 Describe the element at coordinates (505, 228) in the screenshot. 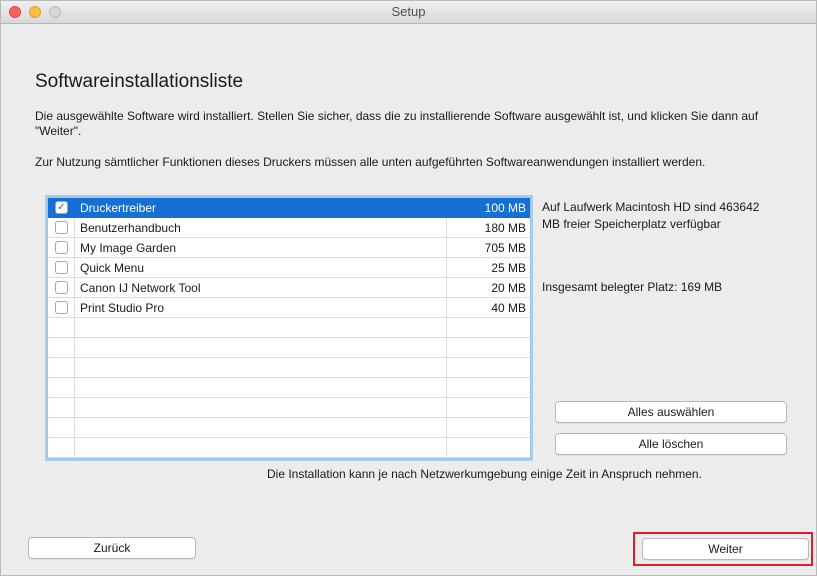

I see `software-size: 180 MB` at that location.